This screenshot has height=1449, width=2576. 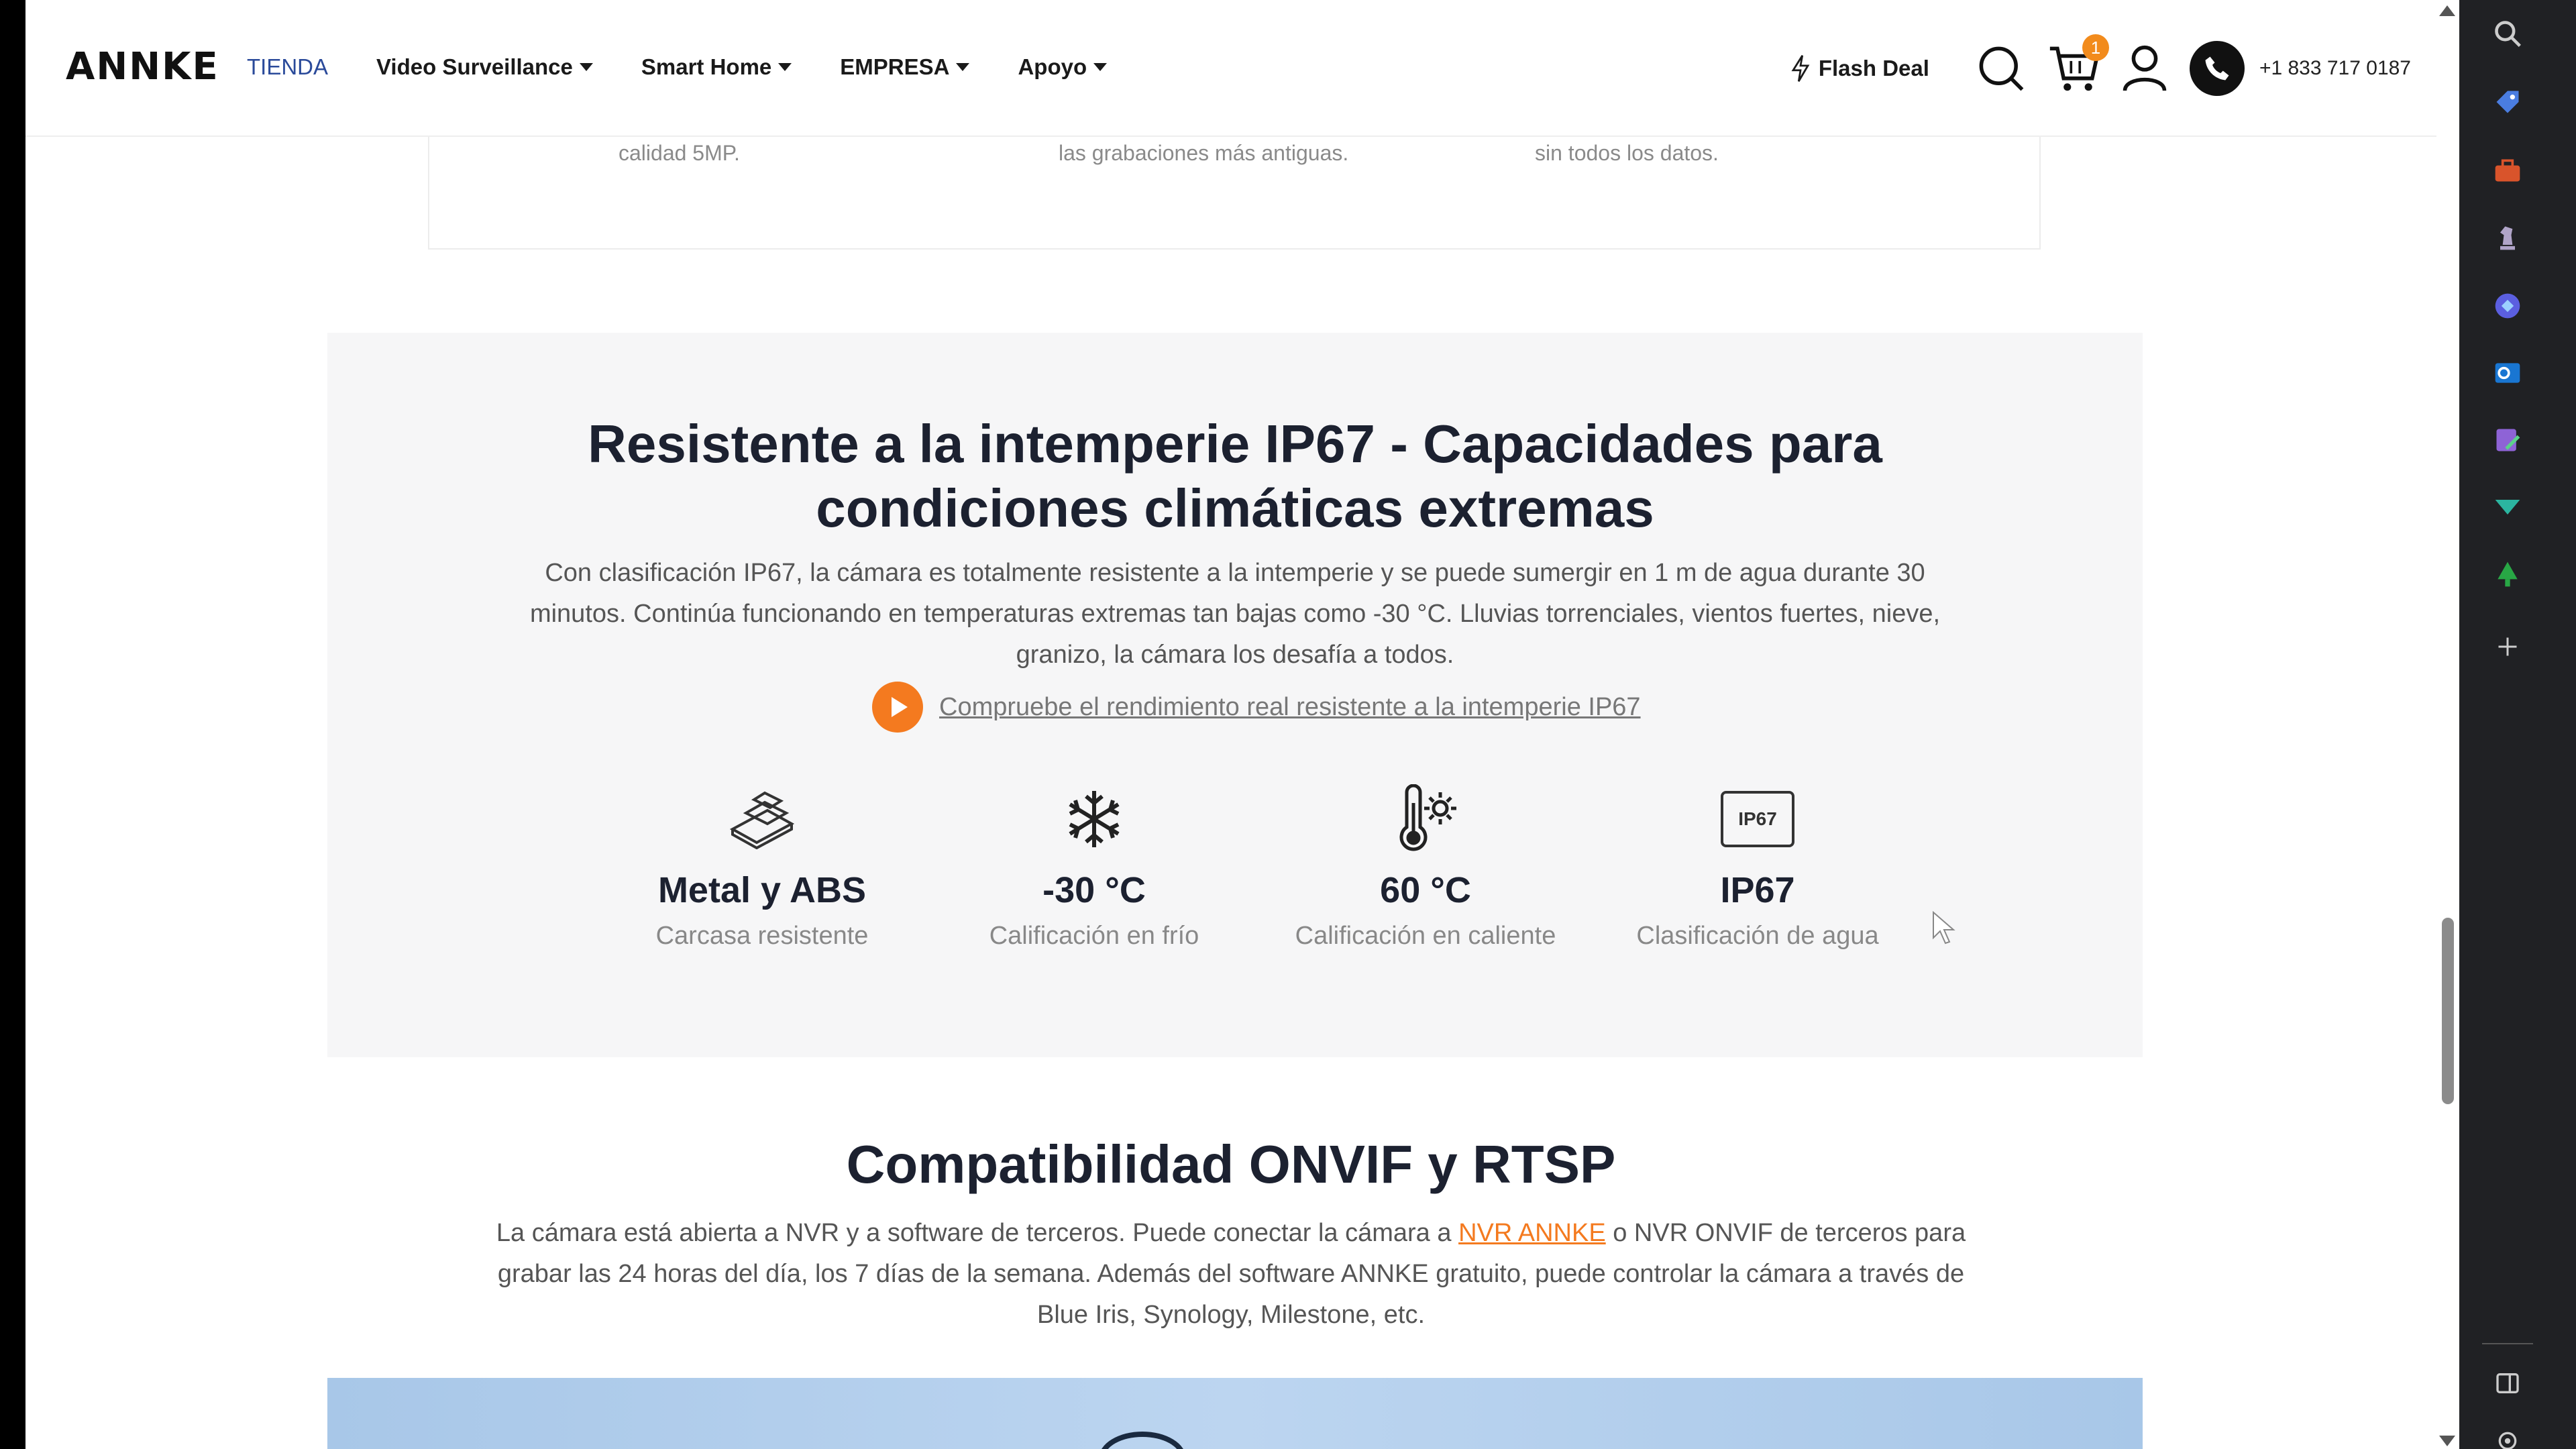 I want to click on sidebar-outlook-button, so click(x=2507, y=373).